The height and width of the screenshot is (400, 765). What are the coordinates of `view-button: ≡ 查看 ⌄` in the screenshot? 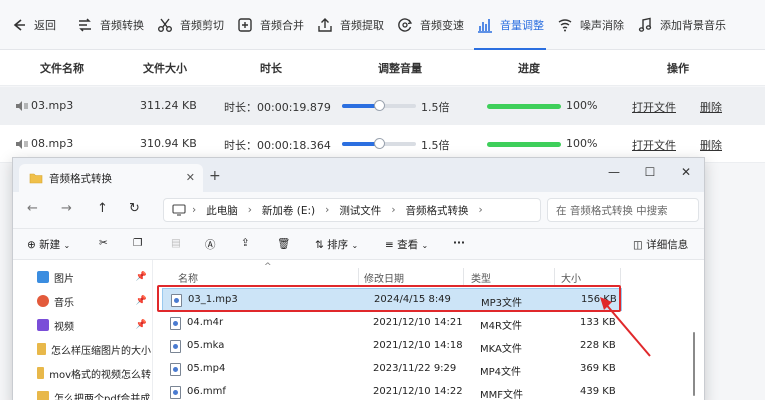 It's located at (406, 244).